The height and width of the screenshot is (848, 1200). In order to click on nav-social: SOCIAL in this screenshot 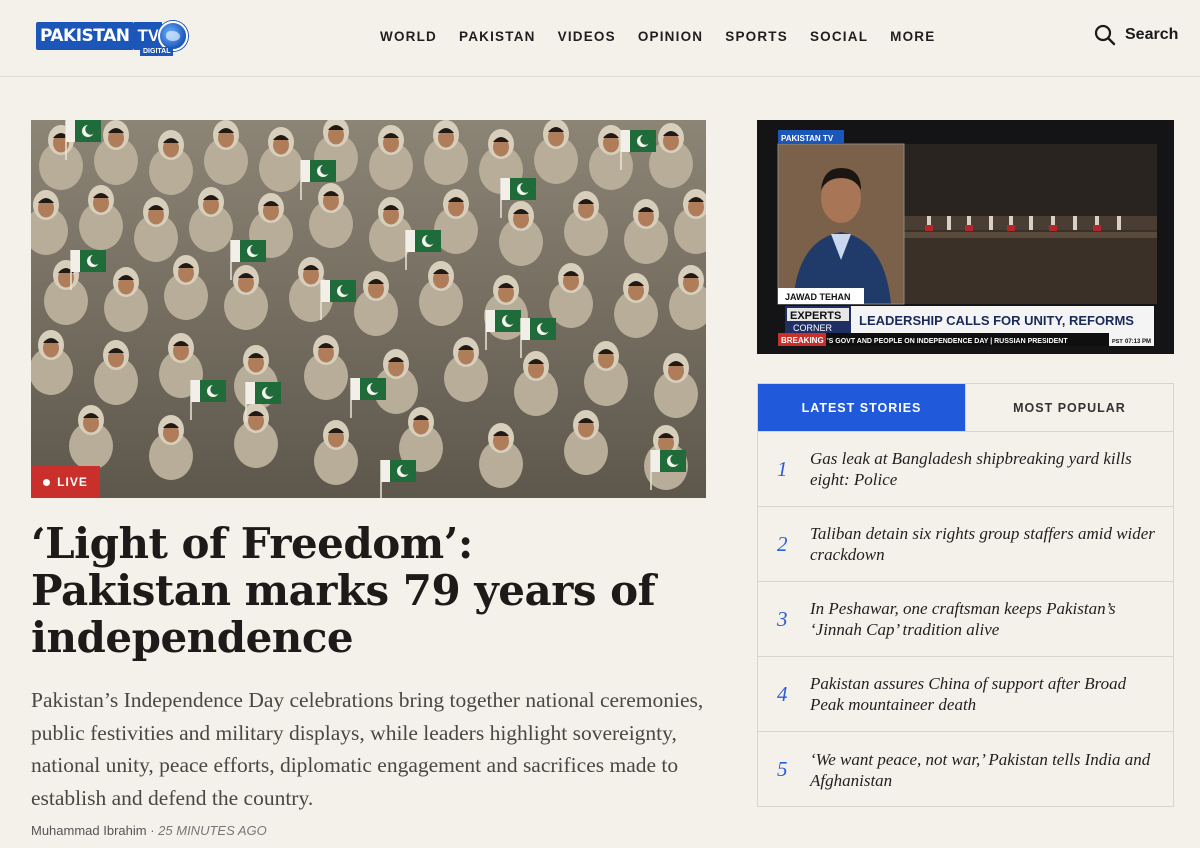, I will do `click(839, 37)`.